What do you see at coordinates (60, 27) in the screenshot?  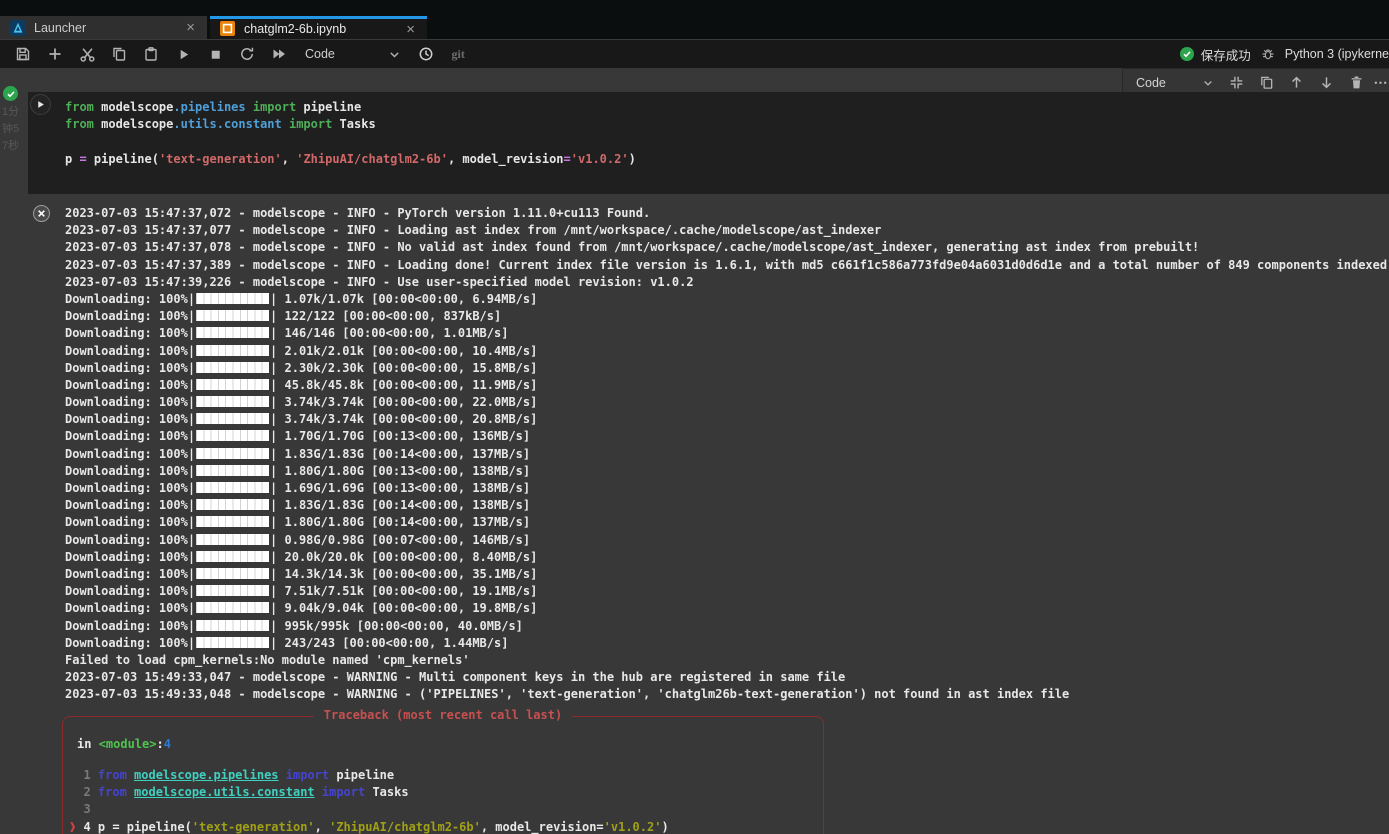 I see `tab-label: Launcher` at bounding box center [60, 27].